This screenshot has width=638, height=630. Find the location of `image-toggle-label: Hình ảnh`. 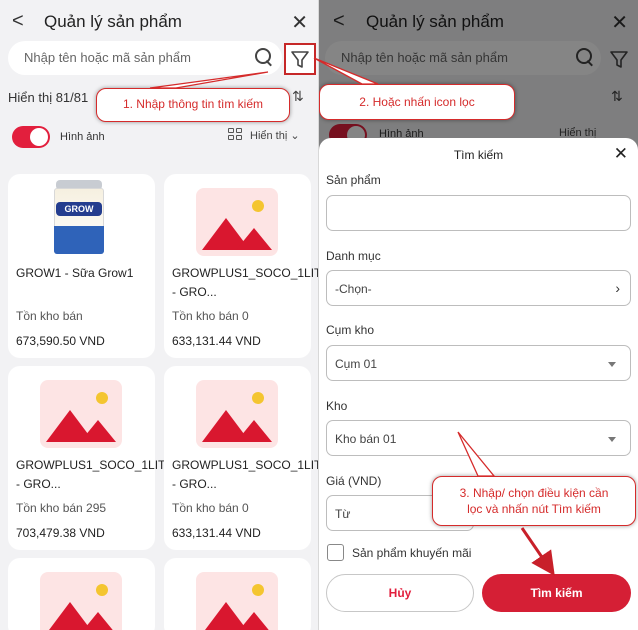

image-toggle-label: Hình ảnh is located at coordinates (82, 137).